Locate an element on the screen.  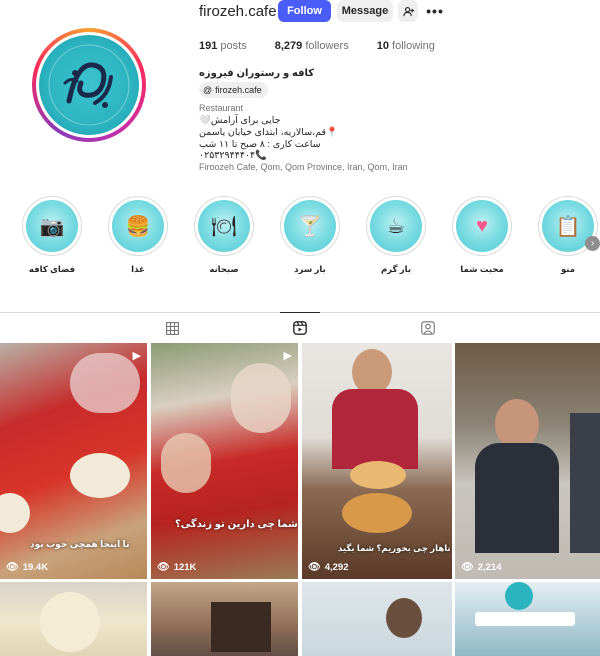
reel-caption: تا اینجا همچی خوب بود is located at coordinates (80, 544).